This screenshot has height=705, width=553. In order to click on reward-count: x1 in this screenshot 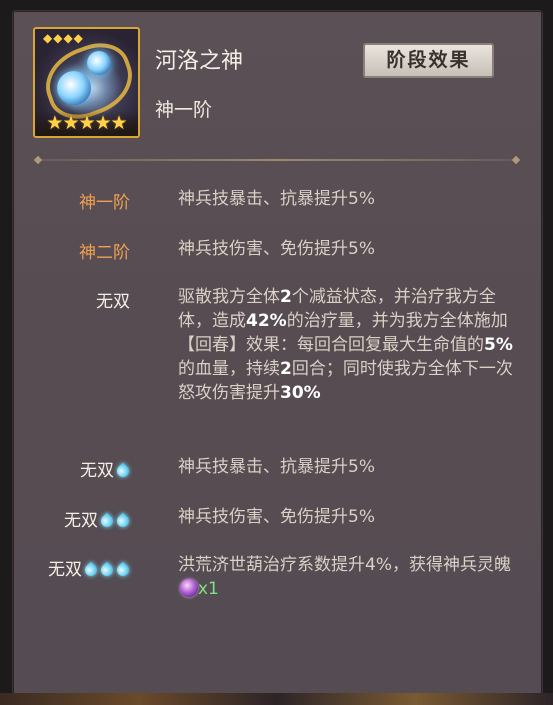, I will do `click(208, 589)`.